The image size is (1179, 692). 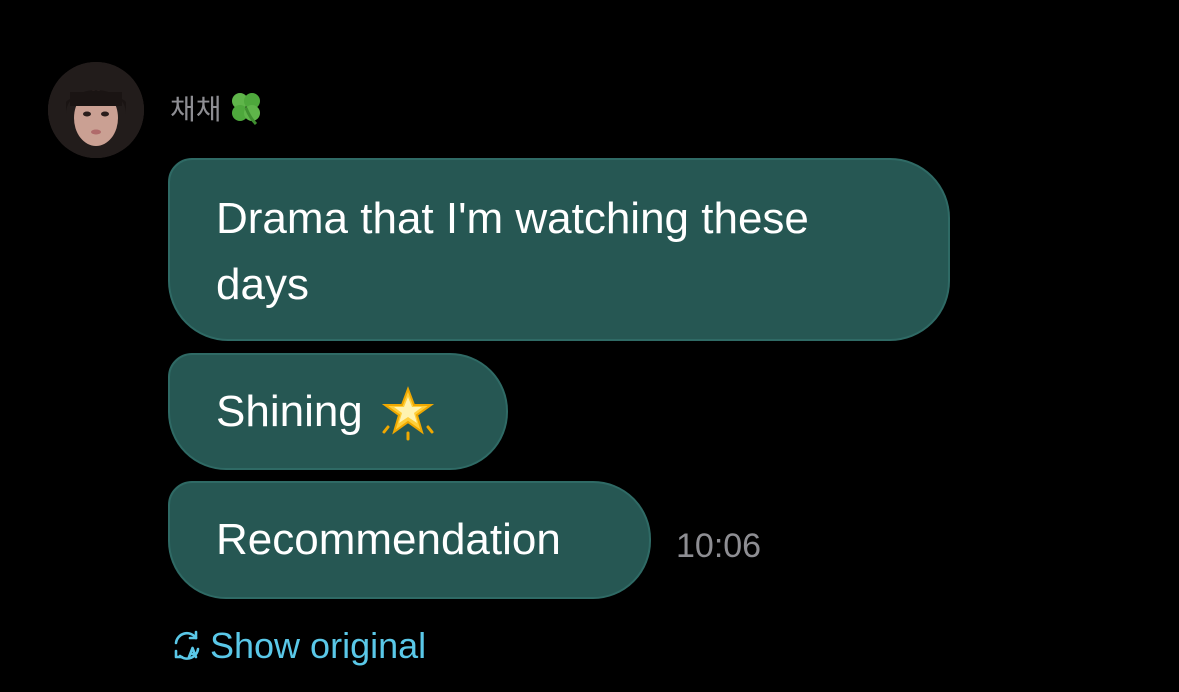 I want to click on message-bubble: Shining, so click(x=338, y=411).